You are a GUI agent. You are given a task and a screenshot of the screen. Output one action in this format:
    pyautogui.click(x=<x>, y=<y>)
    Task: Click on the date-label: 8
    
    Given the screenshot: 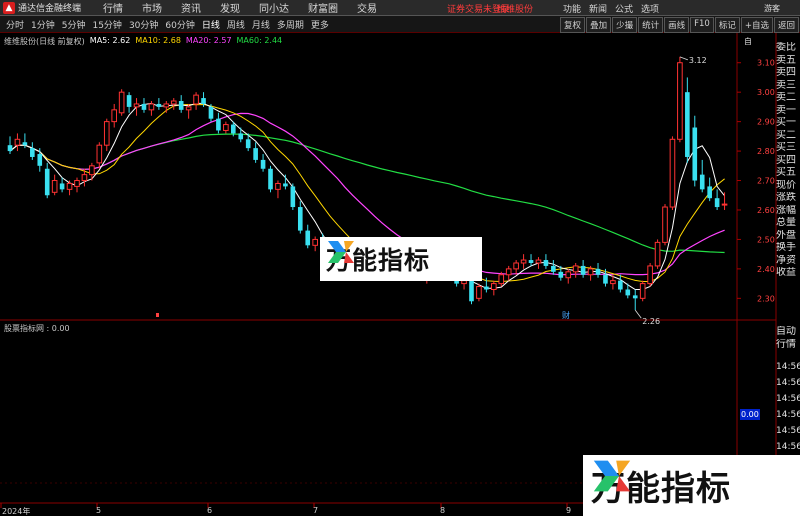 What is the action you would take?
    pyautogui.click(x=443, y=510)
    